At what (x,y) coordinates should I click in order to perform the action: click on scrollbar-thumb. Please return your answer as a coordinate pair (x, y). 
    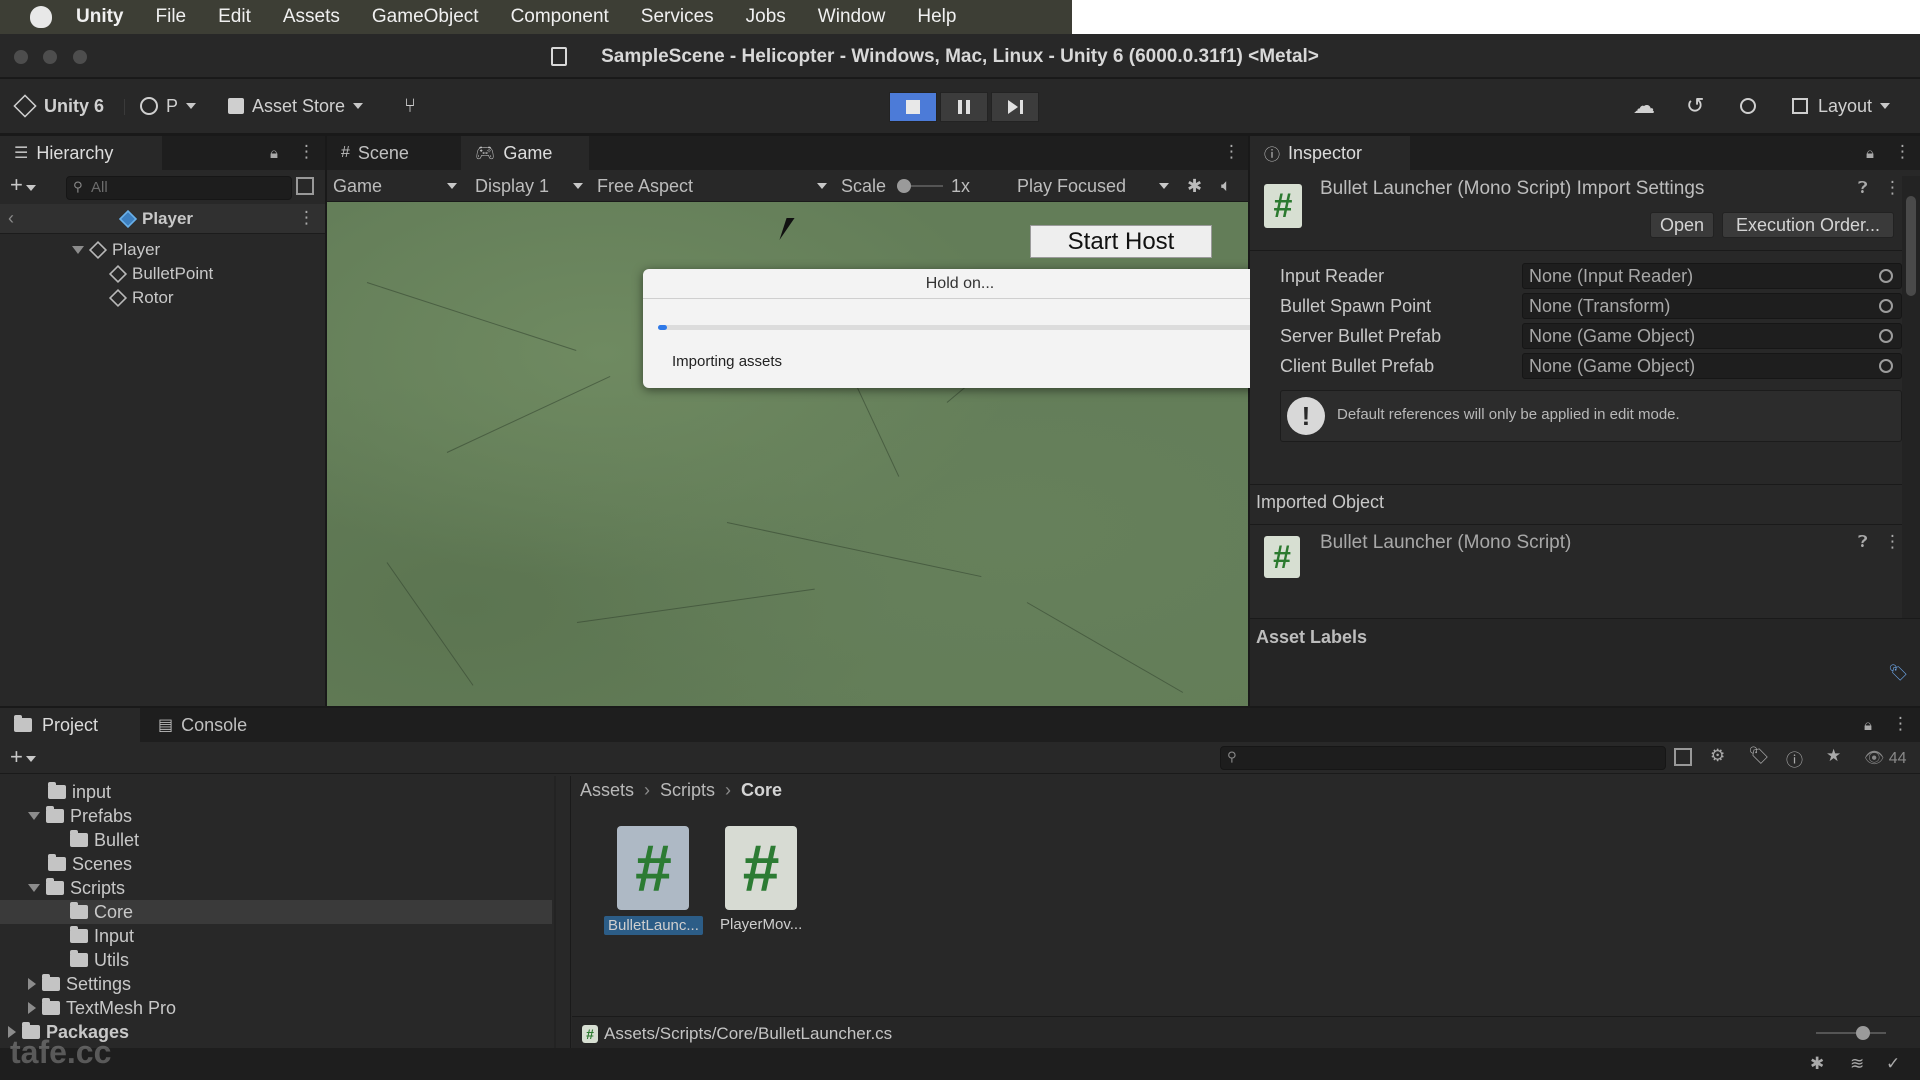
    Looking at the image, I should click on (1911, 246).